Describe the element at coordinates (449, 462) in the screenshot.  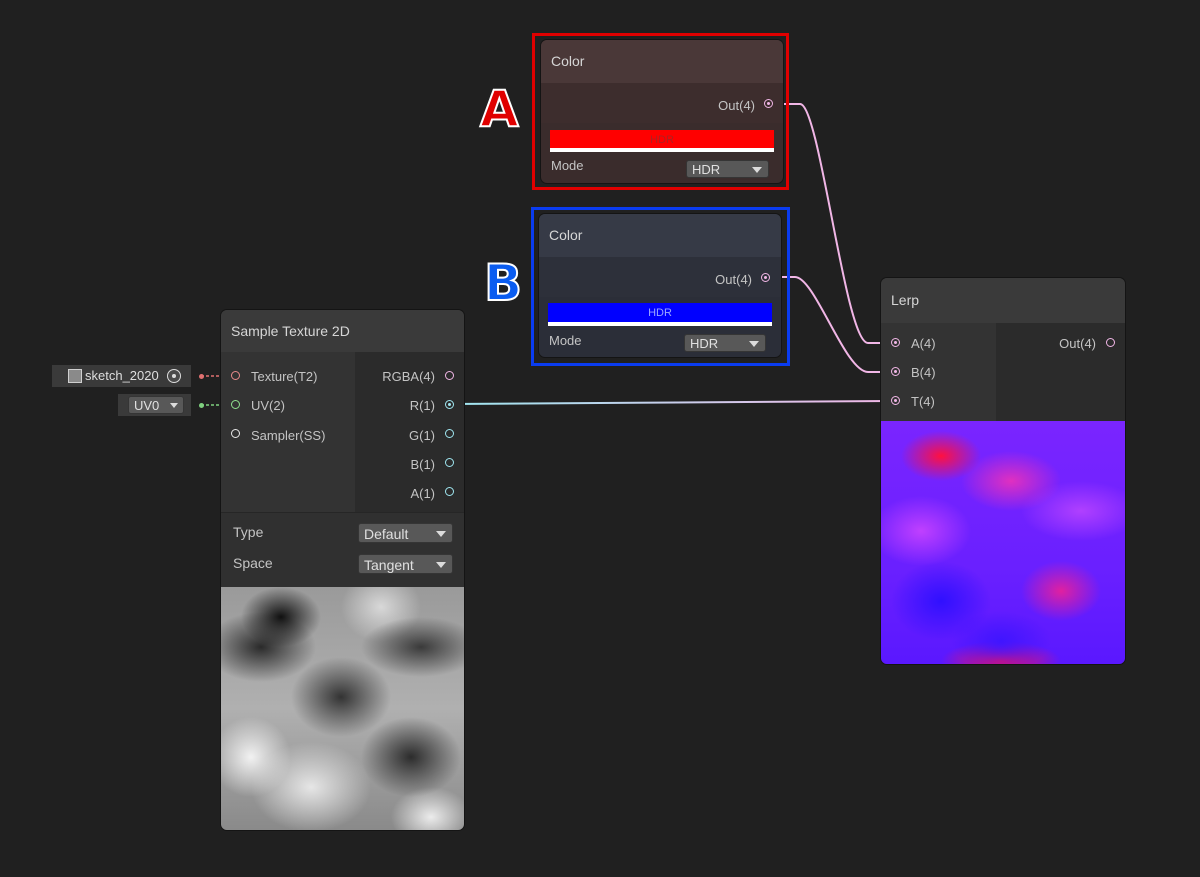
I see `b-output-port` at that location.